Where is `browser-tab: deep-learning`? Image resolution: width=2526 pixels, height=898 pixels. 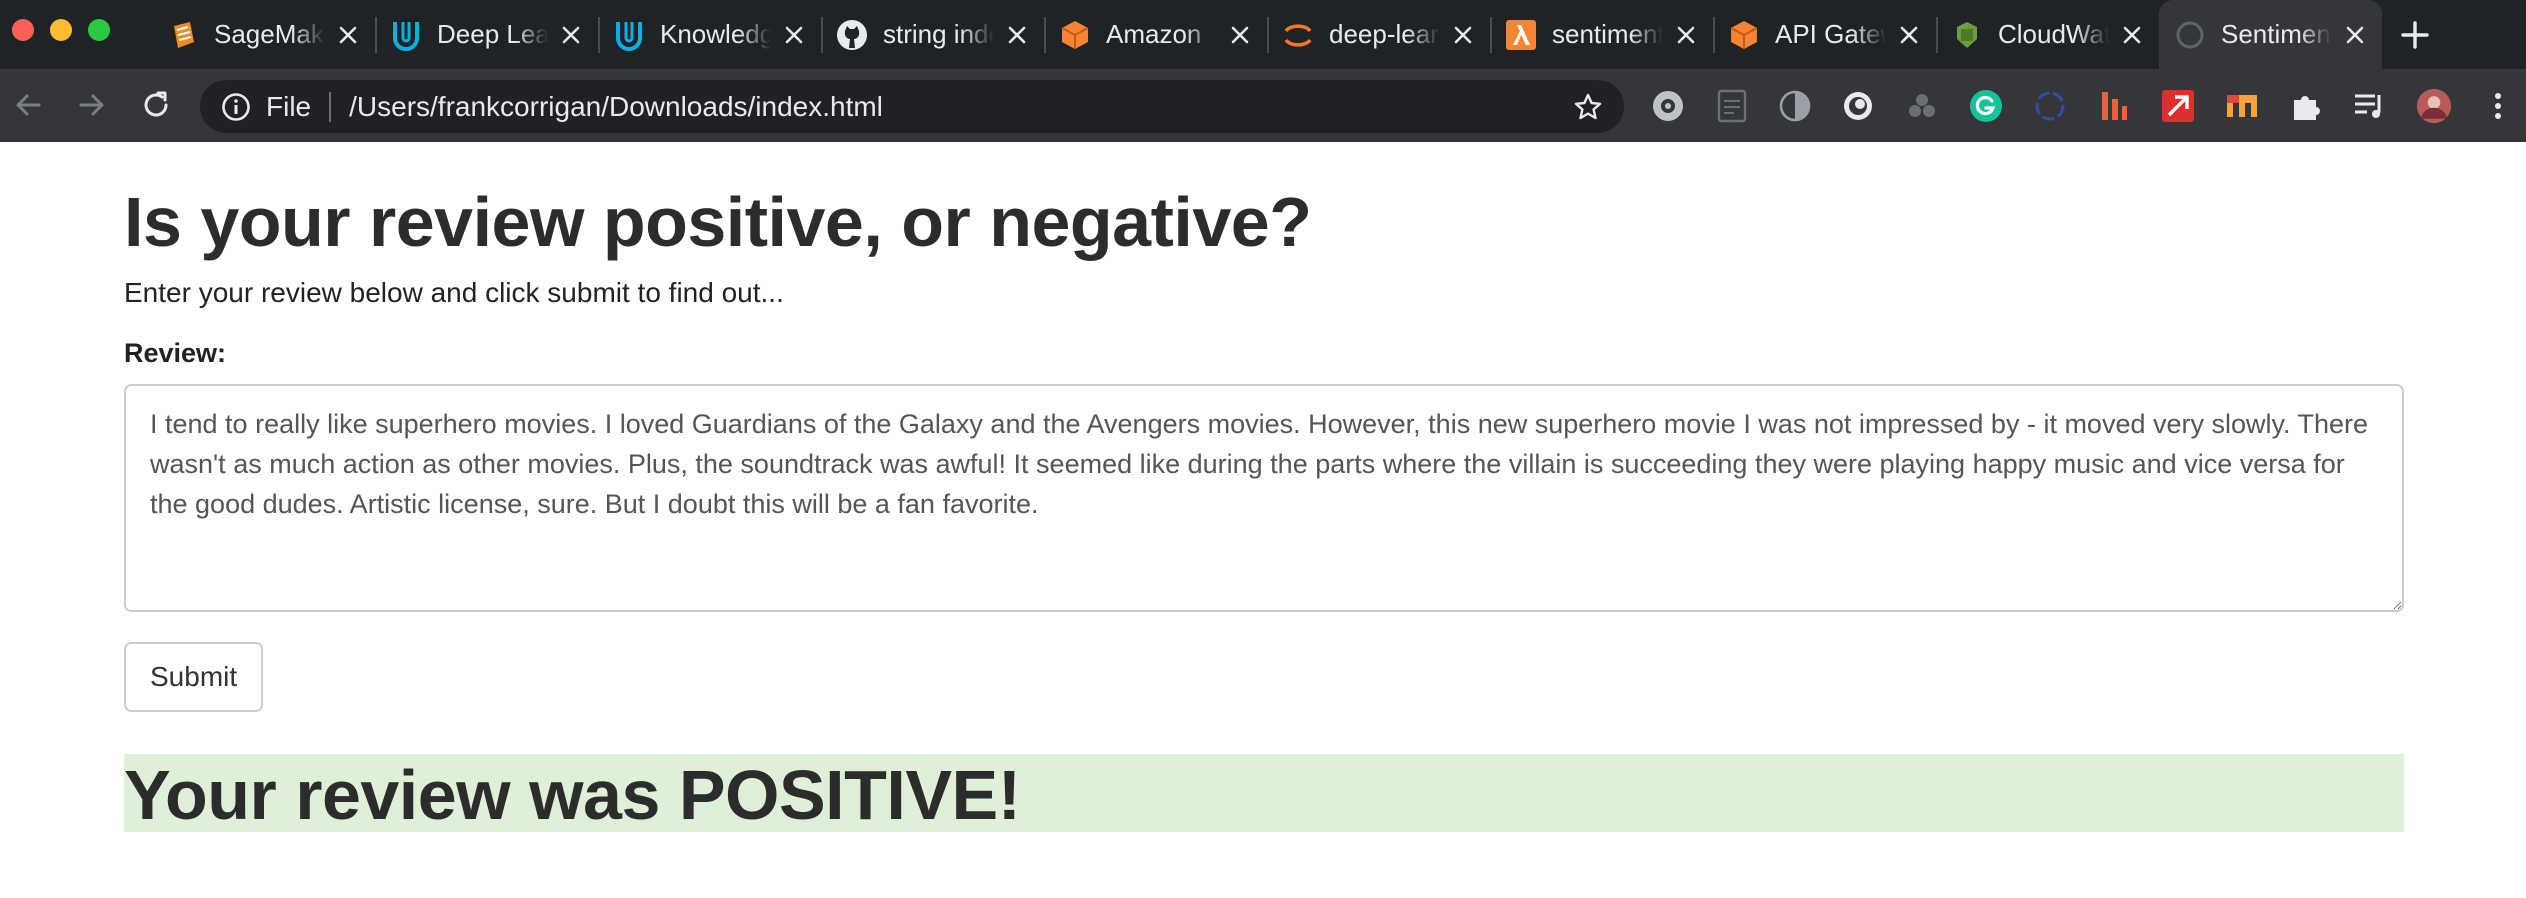 browser-tab: deep-learning is located at coordinates (1378, 34).